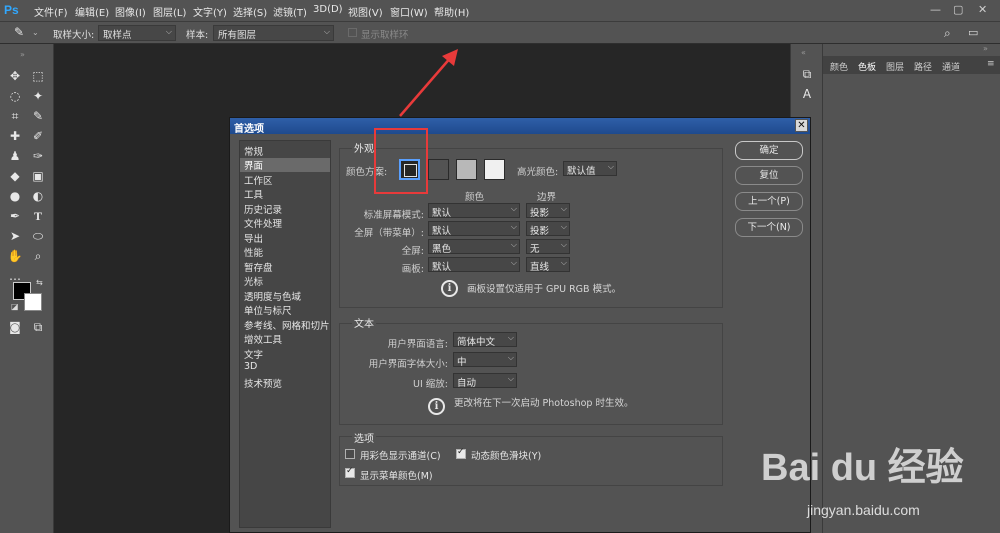 This screenshot has width=1000, height=533. Describe the element at coordinates (803, 52) in the screenshot. I see `collapse-icon: «` at that location.